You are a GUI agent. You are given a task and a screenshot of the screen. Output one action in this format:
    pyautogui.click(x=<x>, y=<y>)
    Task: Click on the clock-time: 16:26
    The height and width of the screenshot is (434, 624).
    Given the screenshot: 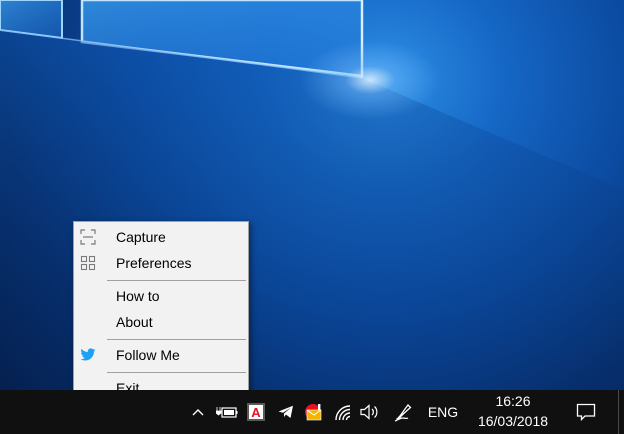 What is the action you would take?
    pyautogui.click(x=513, y=400)
    